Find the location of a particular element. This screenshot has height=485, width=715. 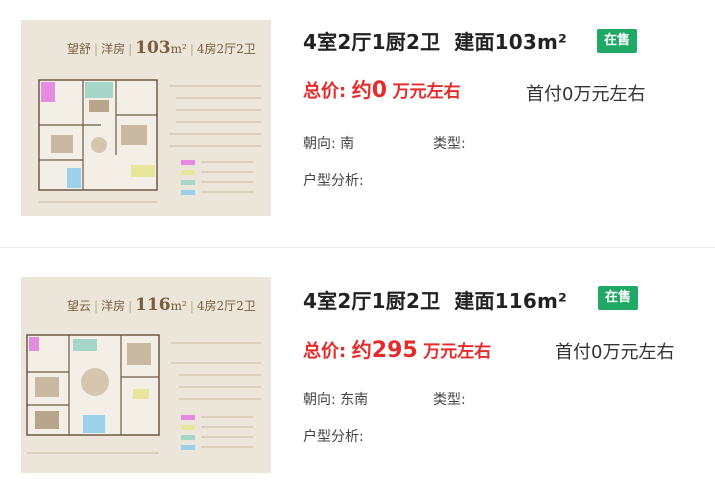

listing-title: 4室2厅1厨2卫 建面116m² is located at coordinates (435, 299).